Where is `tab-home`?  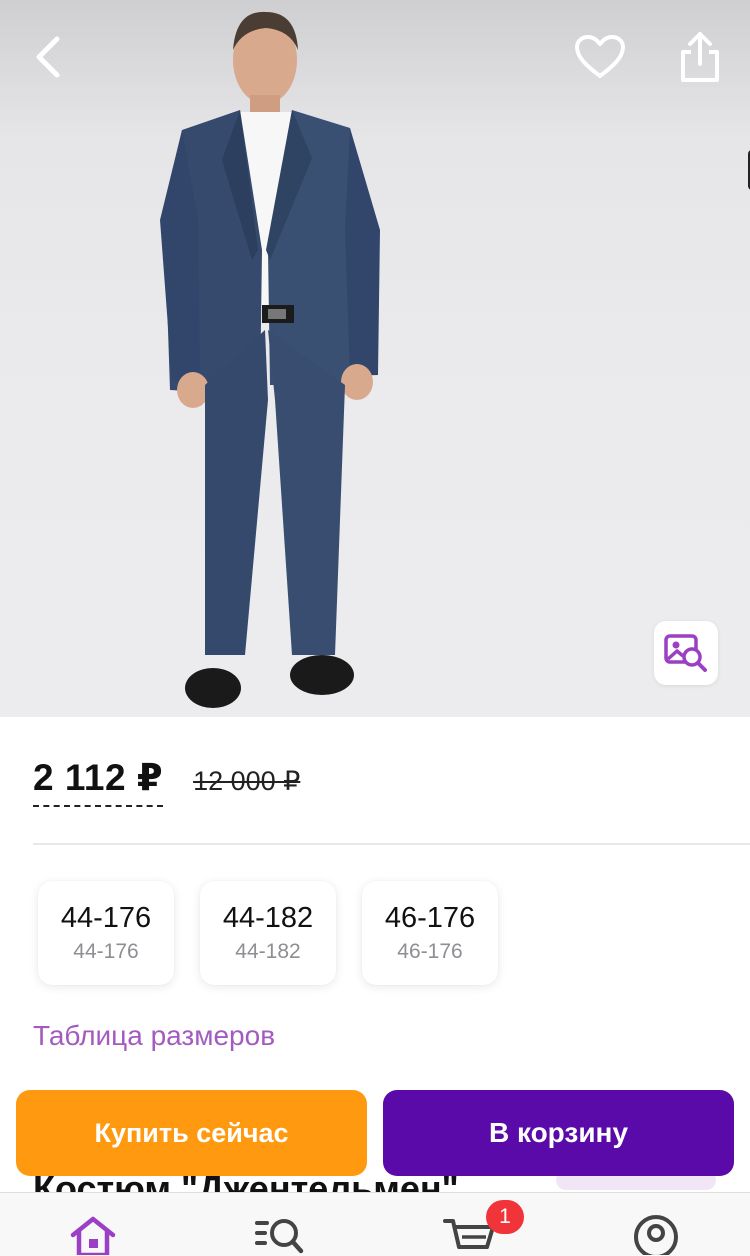
tab-home is located at coordinates (93, 1235).